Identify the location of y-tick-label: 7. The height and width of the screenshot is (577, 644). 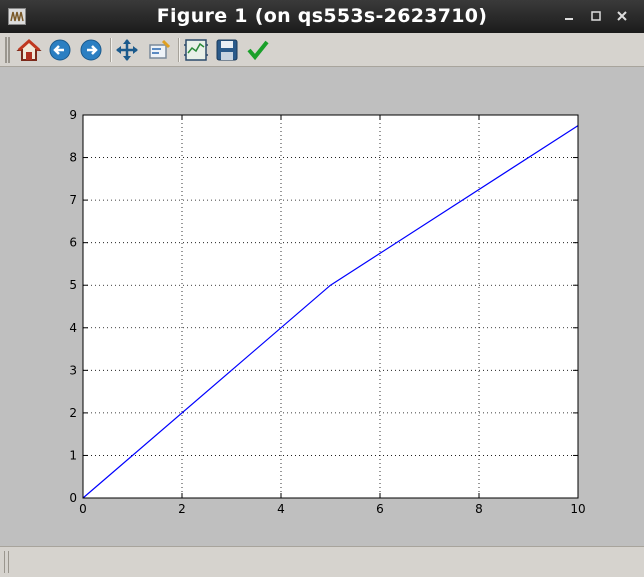
(73, 200).